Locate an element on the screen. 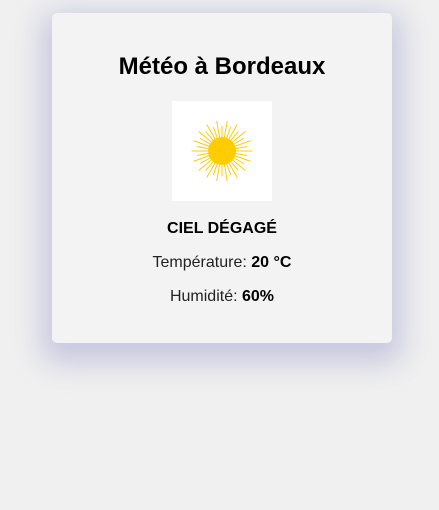 The image size is (439, 510). weather-title: Météo à Bordeaux is located at coordinates (222, 66).